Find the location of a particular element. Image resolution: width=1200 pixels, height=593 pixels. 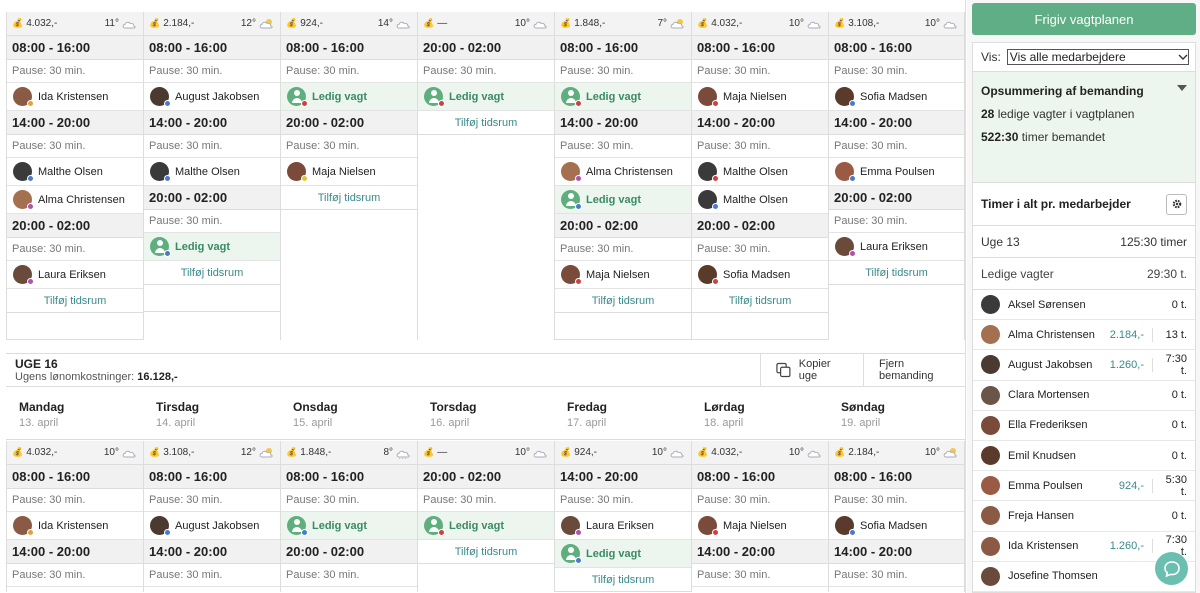

employee-hours-row: Clara Mortensen 0 t. is located at coordinates (1084, 396).